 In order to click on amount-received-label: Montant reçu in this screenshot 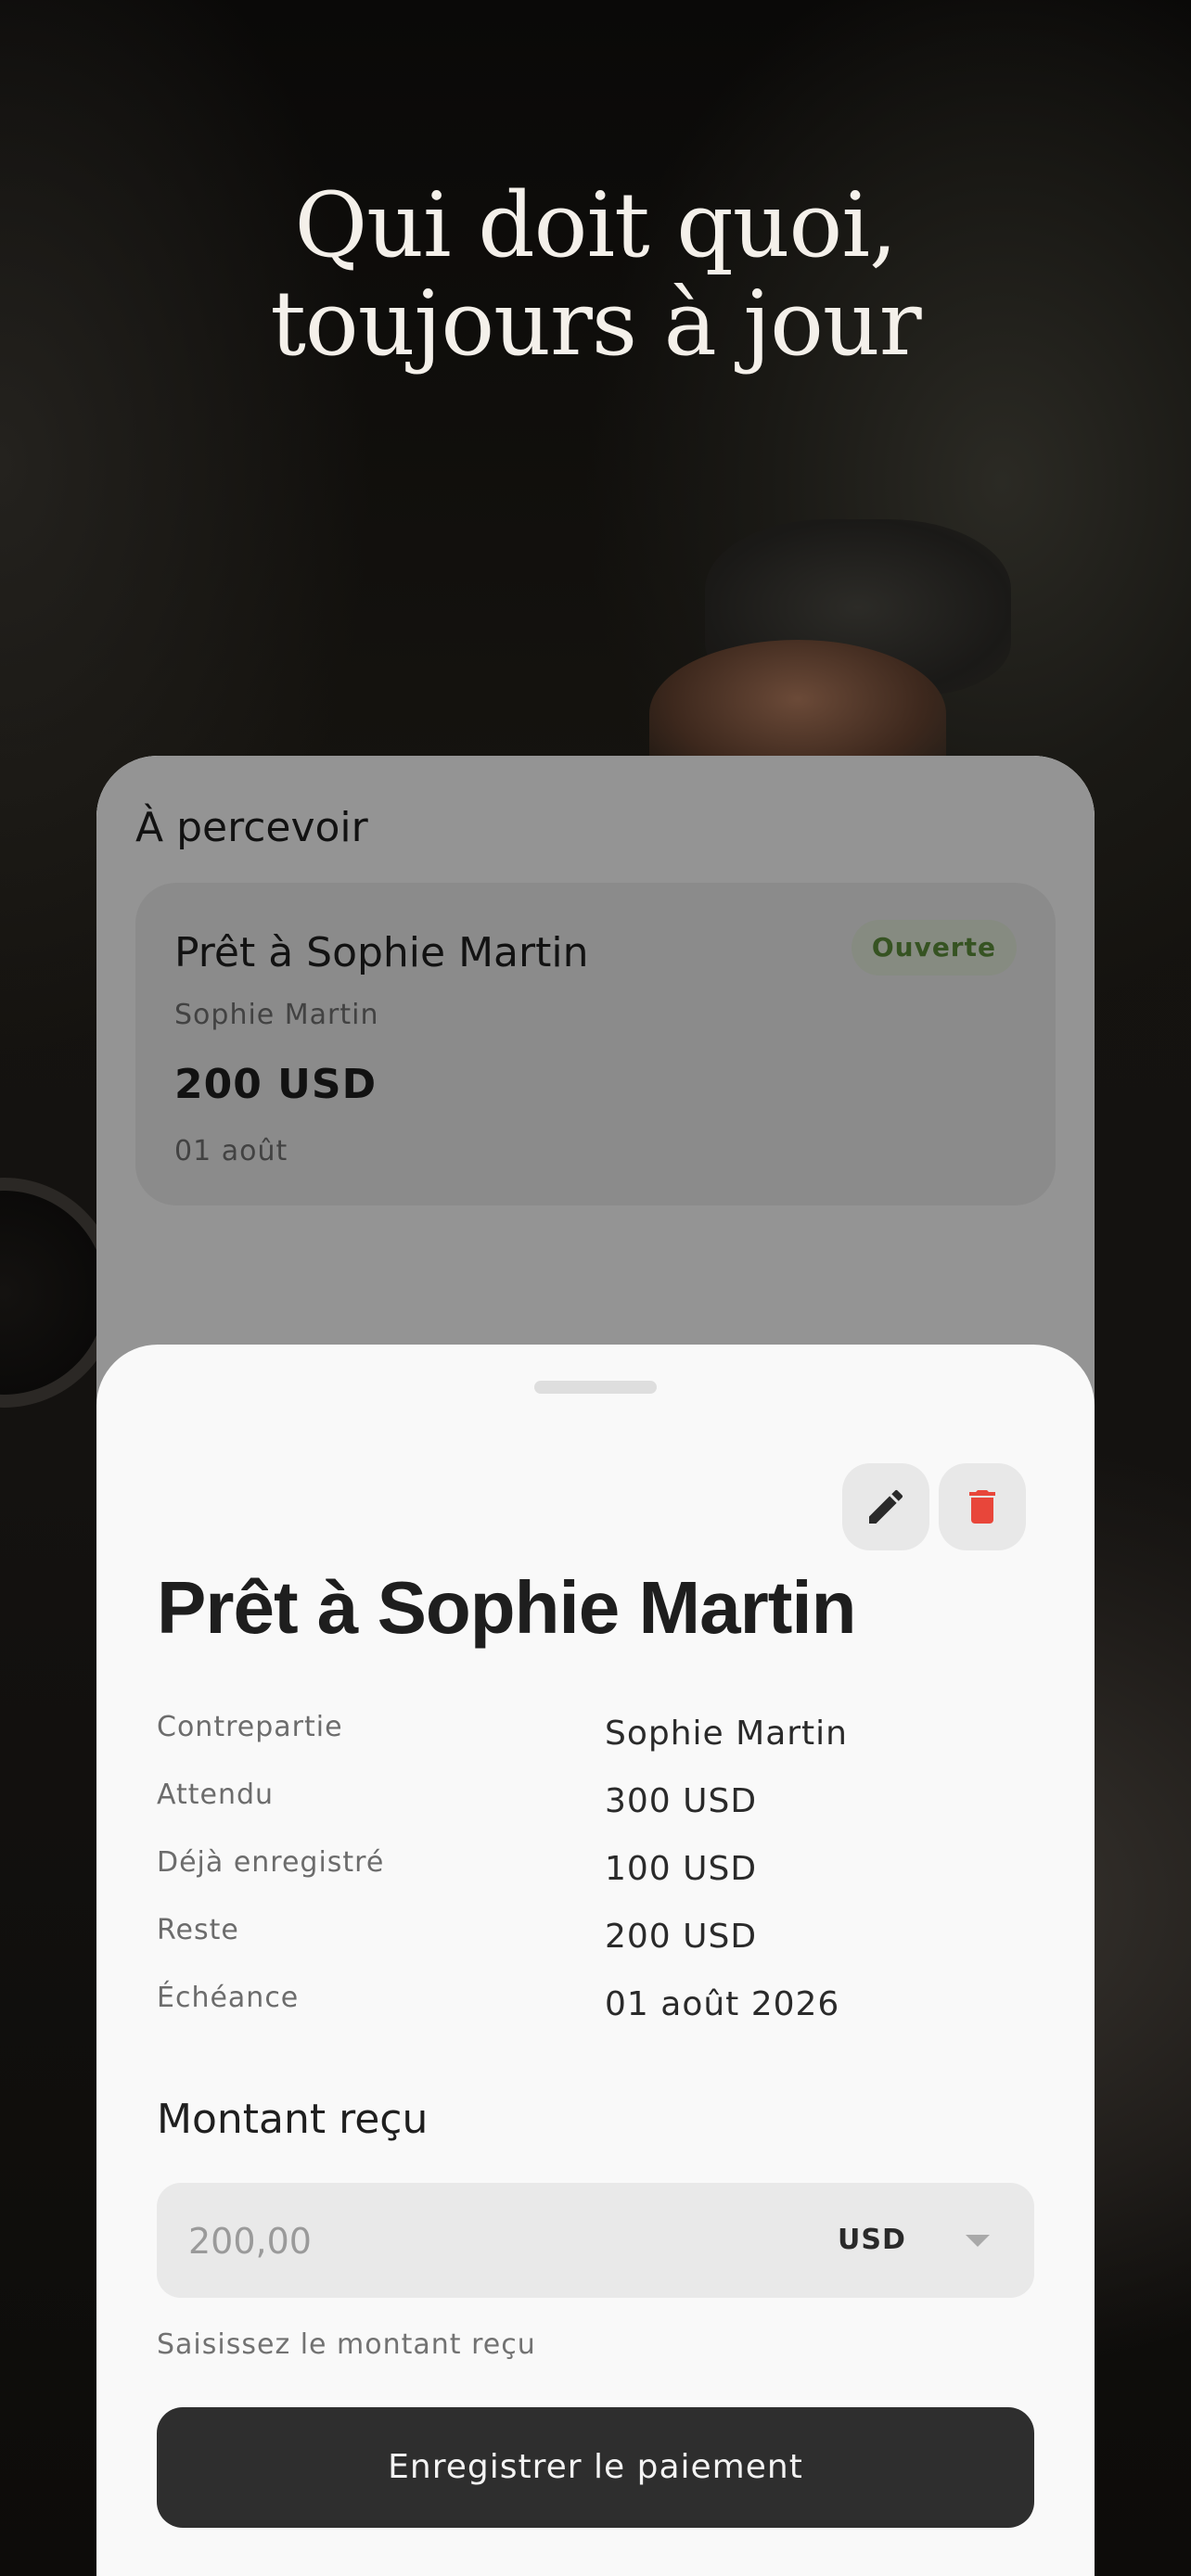, I will do `click(293, 2119)`.